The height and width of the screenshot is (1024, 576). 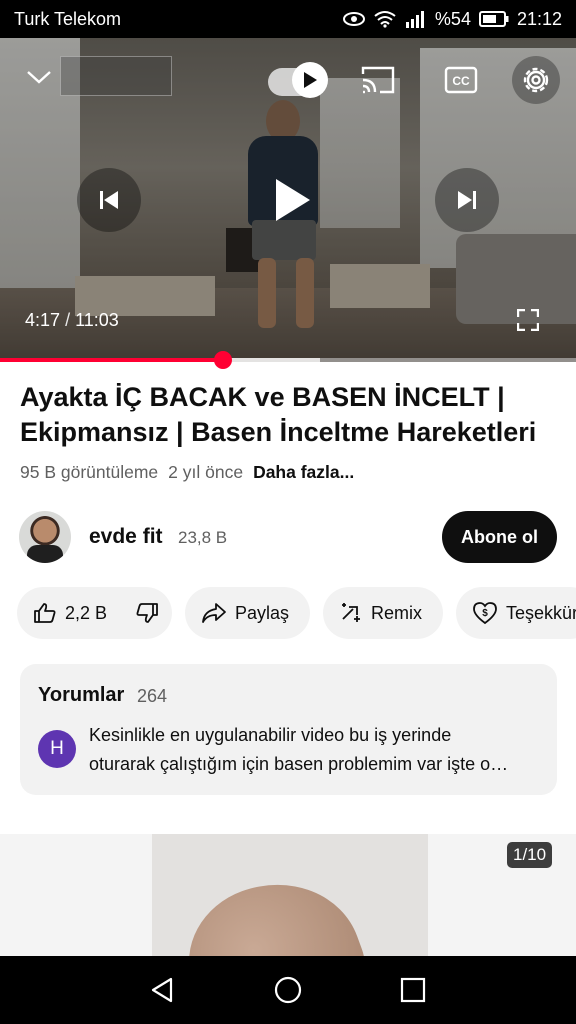 I want to click on playback-time: 4:17 / 11:03, so click(x=72, y=320).